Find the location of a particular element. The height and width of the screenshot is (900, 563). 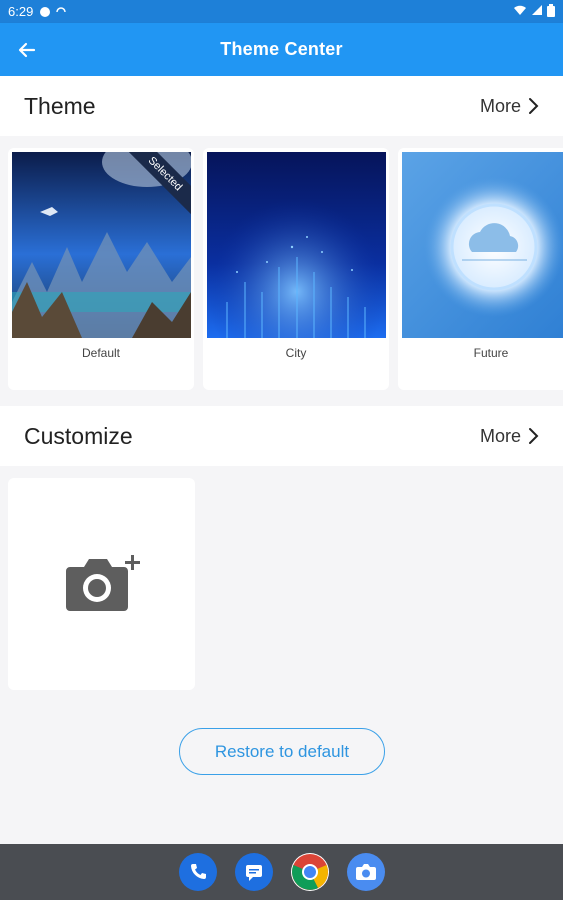

customize-more-label: More is located at coordinates (500, 435).